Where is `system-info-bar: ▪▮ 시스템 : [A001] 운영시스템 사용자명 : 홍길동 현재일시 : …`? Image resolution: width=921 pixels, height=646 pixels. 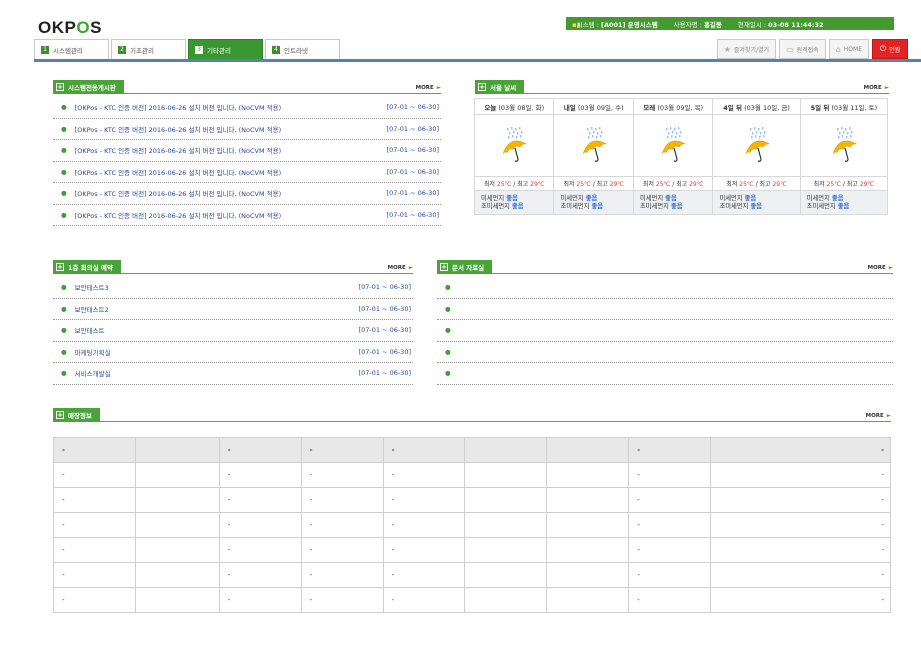 system-info-bar: ▪▮ 시스템 : [A001] 운영시스템 사용자명 : 홍길동 현재일시 : … is located at coordinates (730, 23).